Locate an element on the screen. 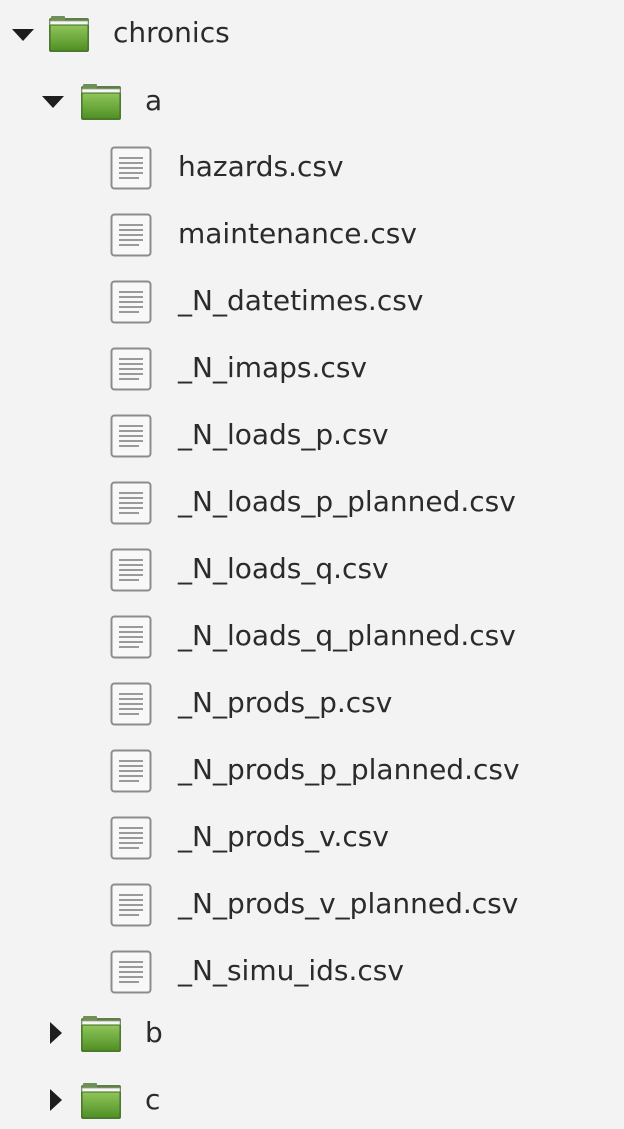  tree-item-file: _N_loads_q_planned.csv is located at coordinates (312, 637).